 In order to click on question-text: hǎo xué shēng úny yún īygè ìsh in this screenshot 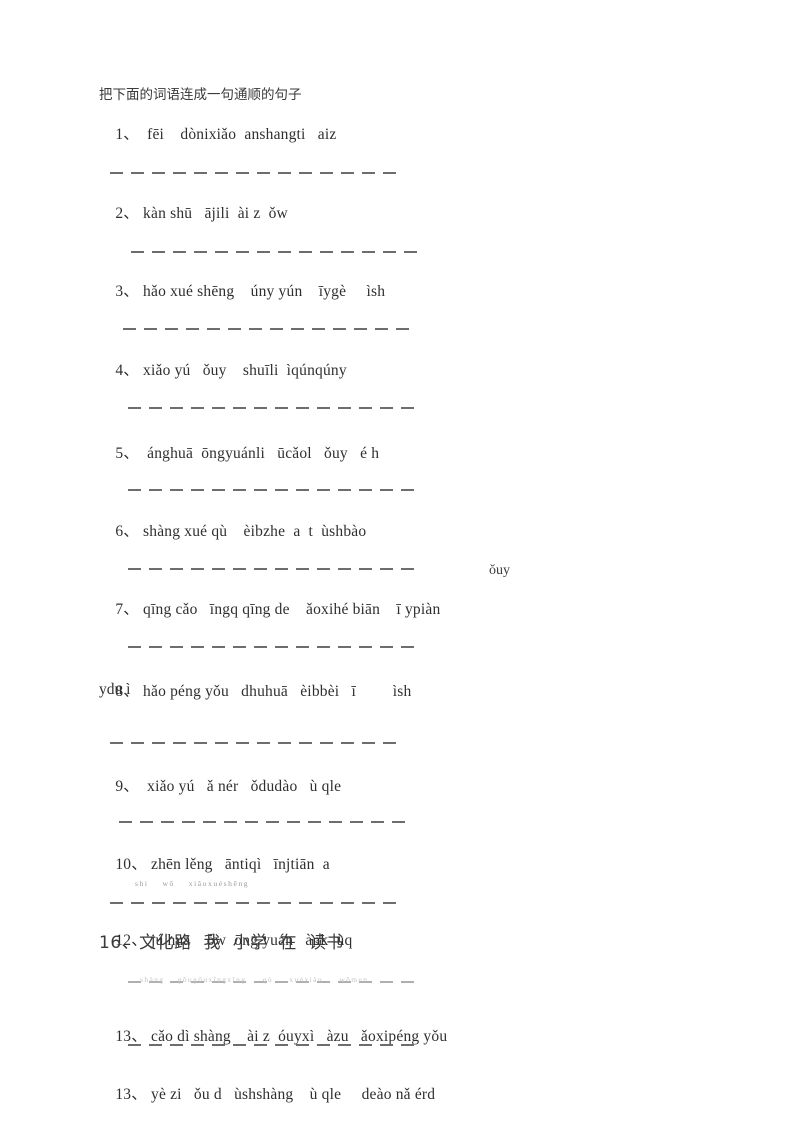, I will do `click(262, 292)`.